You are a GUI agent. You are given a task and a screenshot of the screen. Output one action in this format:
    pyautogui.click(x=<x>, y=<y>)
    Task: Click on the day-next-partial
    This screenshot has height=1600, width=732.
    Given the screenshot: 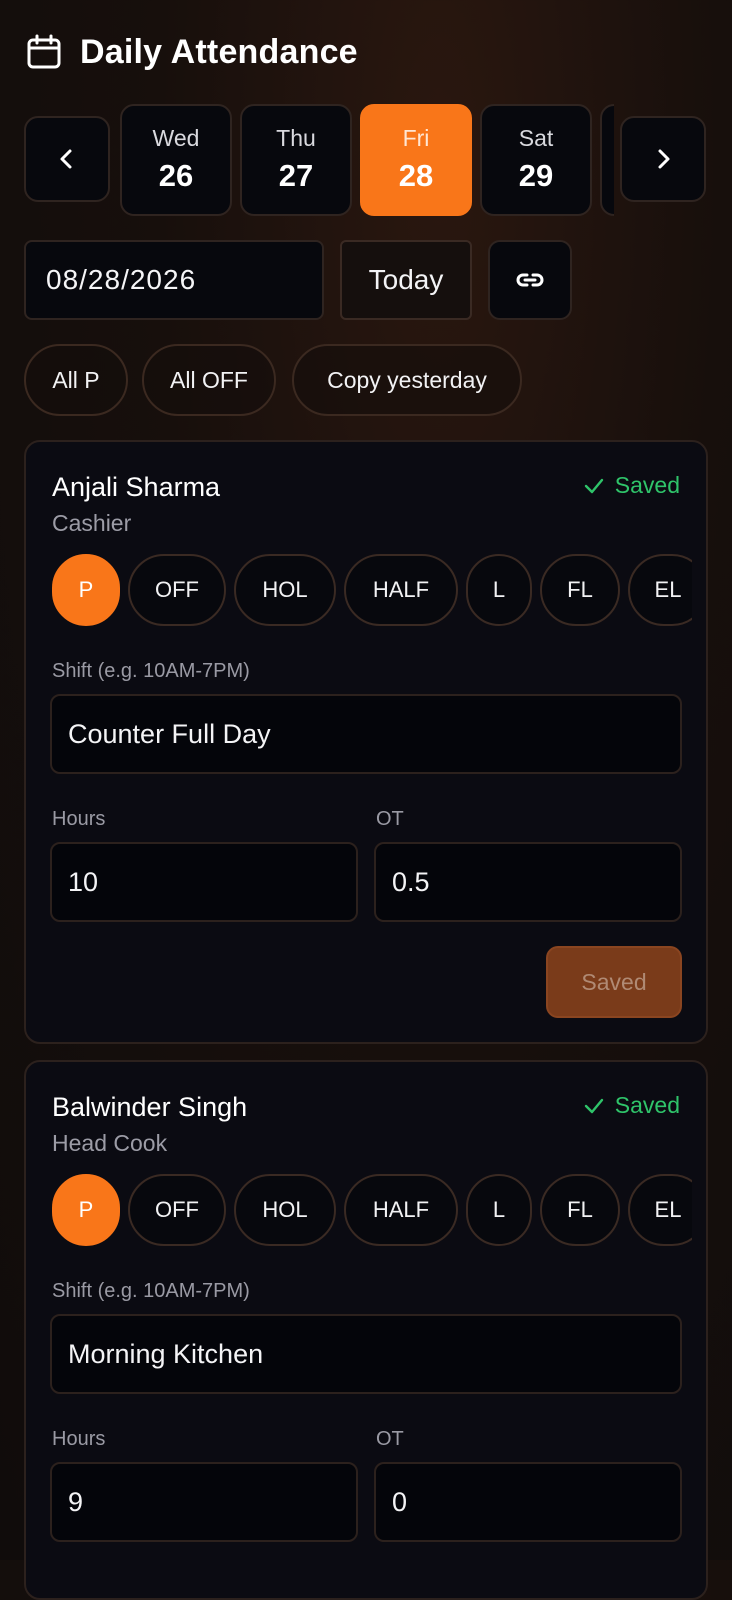 What is the action you would take?
    pyautogui.click(x=607, y=160)
    